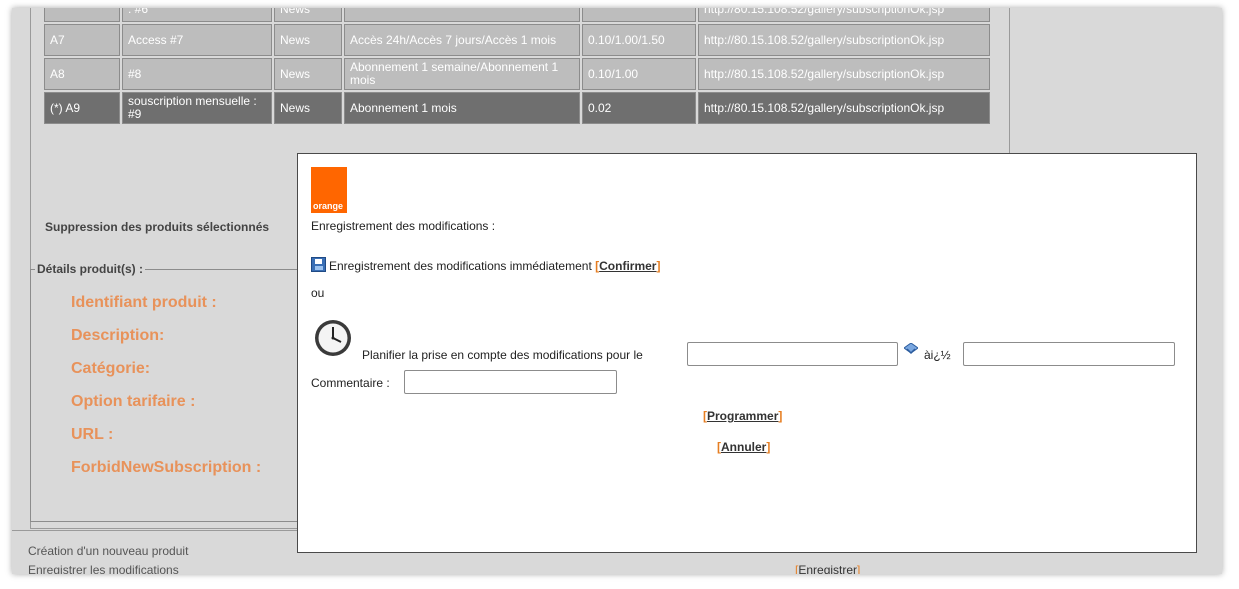 Image resolution: width=1239 pixels, height=589 pixels. Describe the element at coordinates (462, 108) in the screenshot. I see `table-cell-desc: Abonnement 1 mois` at that location.